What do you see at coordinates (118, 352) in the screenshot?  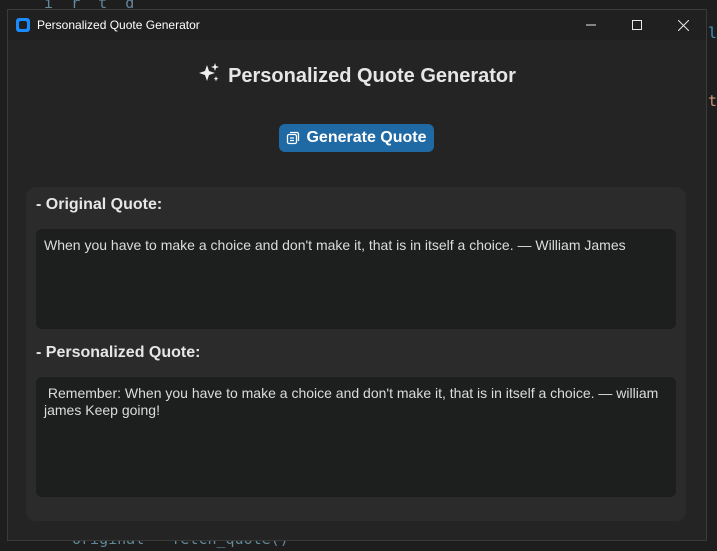 I see `personalized-quote-label: - Personalized Quote:` at bounding box center [118, 352].